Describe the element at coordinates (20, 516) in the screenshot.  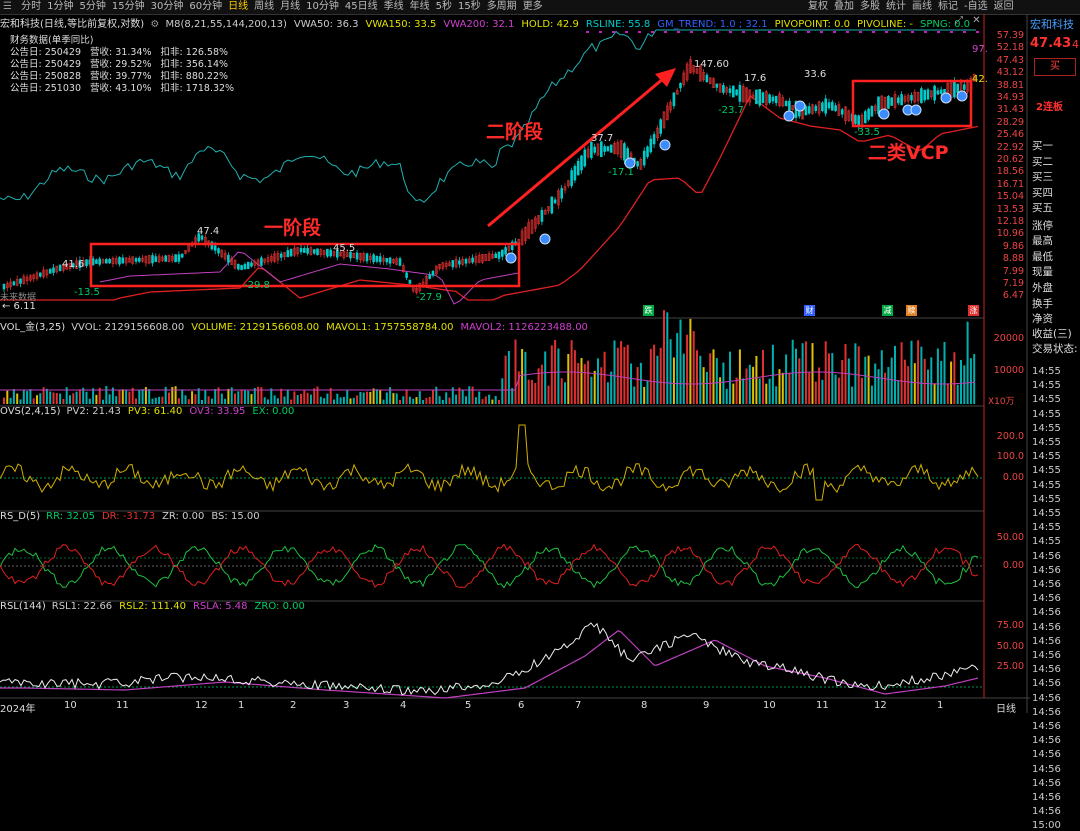
I see `panel-title: RS_D(5)` at that location.